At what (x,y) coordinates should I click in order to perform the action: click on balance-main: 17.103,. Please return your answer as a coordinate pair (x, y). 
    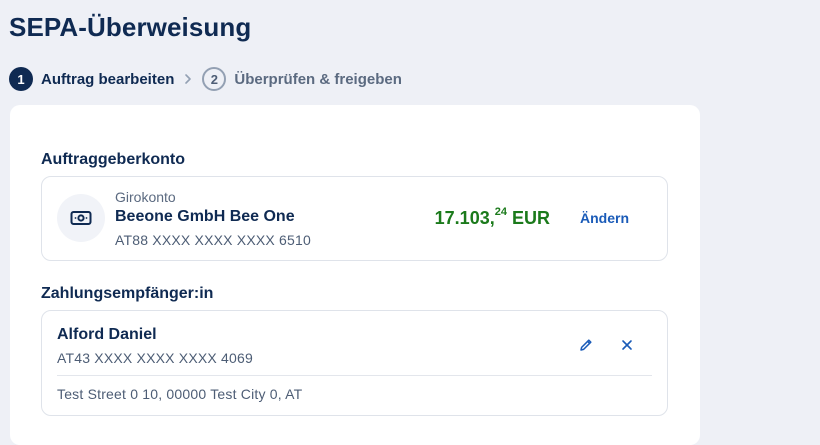
    Looking at the image, I should click on (464, 218).